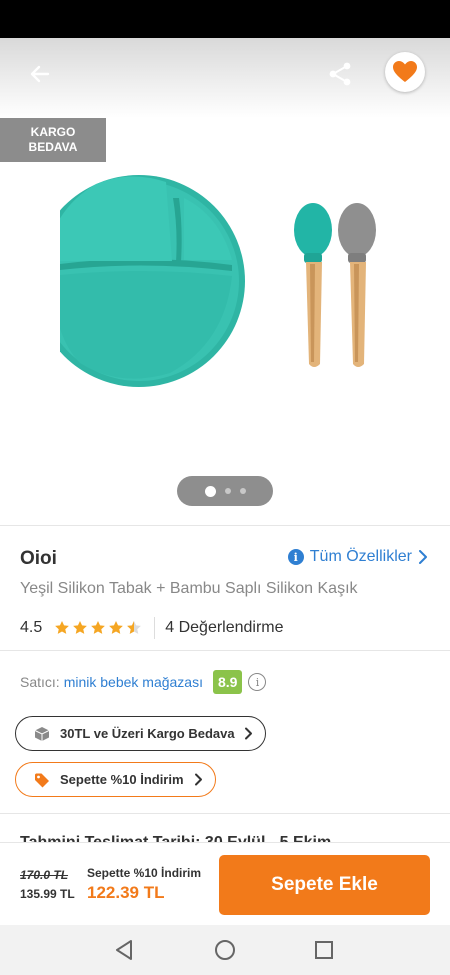 Image resolution: width=450 pixels, height=975 pixels. I want to click on rating-row: 4.5 4 Değerlendirme, so click(152, 628).